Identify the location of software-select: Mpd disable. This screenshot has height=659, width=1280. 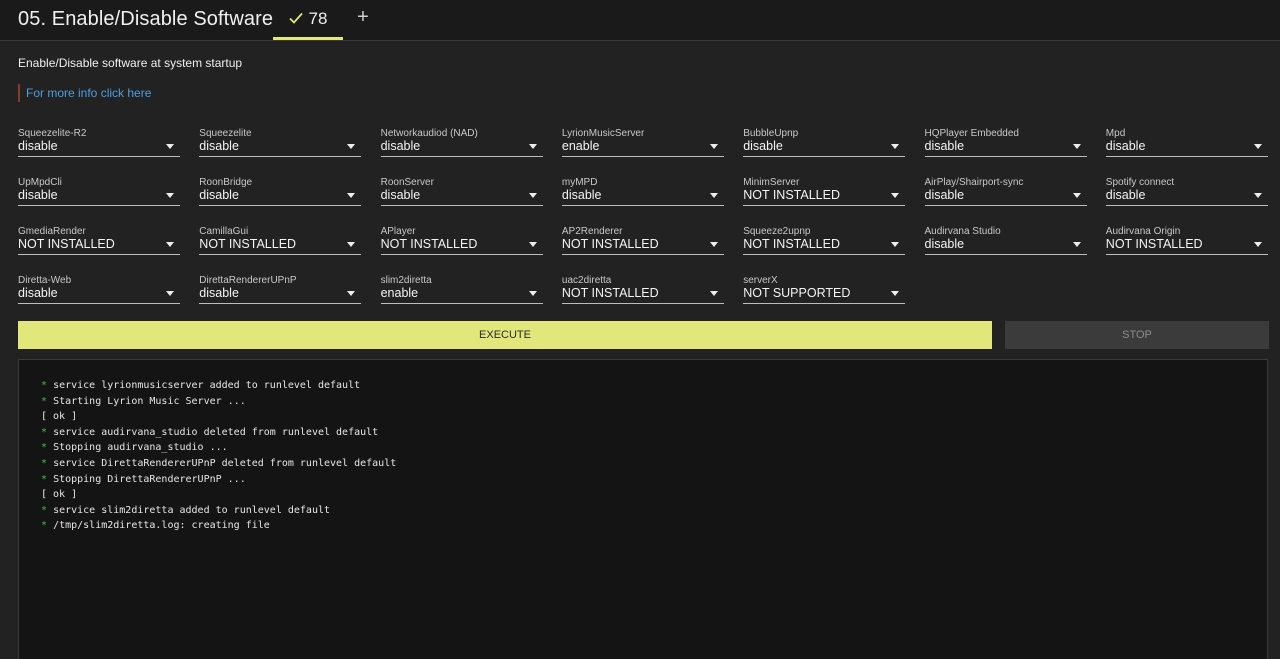
(1186, 142).